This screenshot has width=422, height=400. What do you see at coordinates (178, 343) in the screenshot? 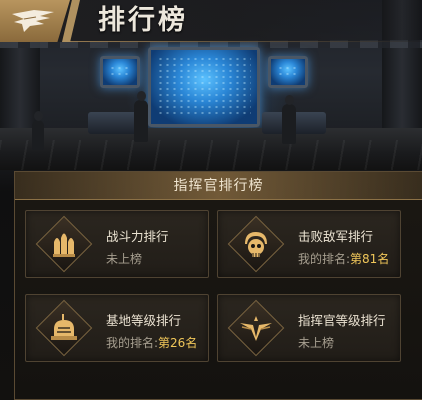
I see `rank-value: 第26名` at bounding box center [178, 343].